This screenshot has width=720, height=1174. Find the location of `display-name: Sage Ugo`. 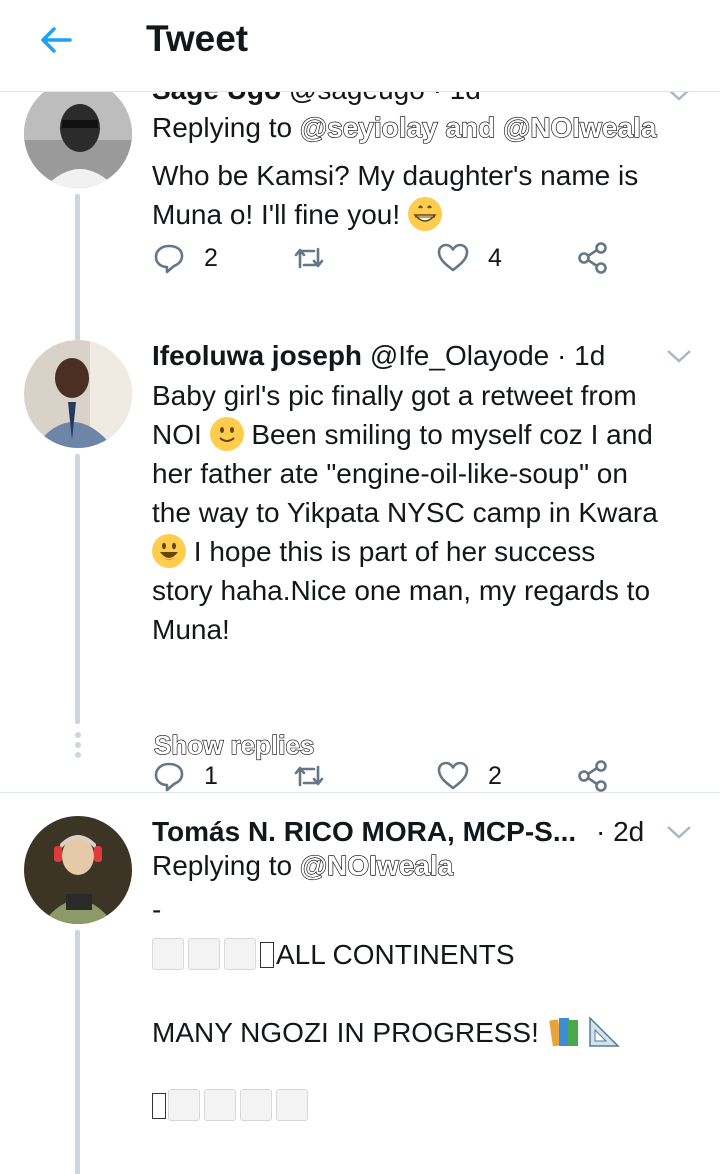

display-name: Sage Ugo is located at coordinates (216, 98).